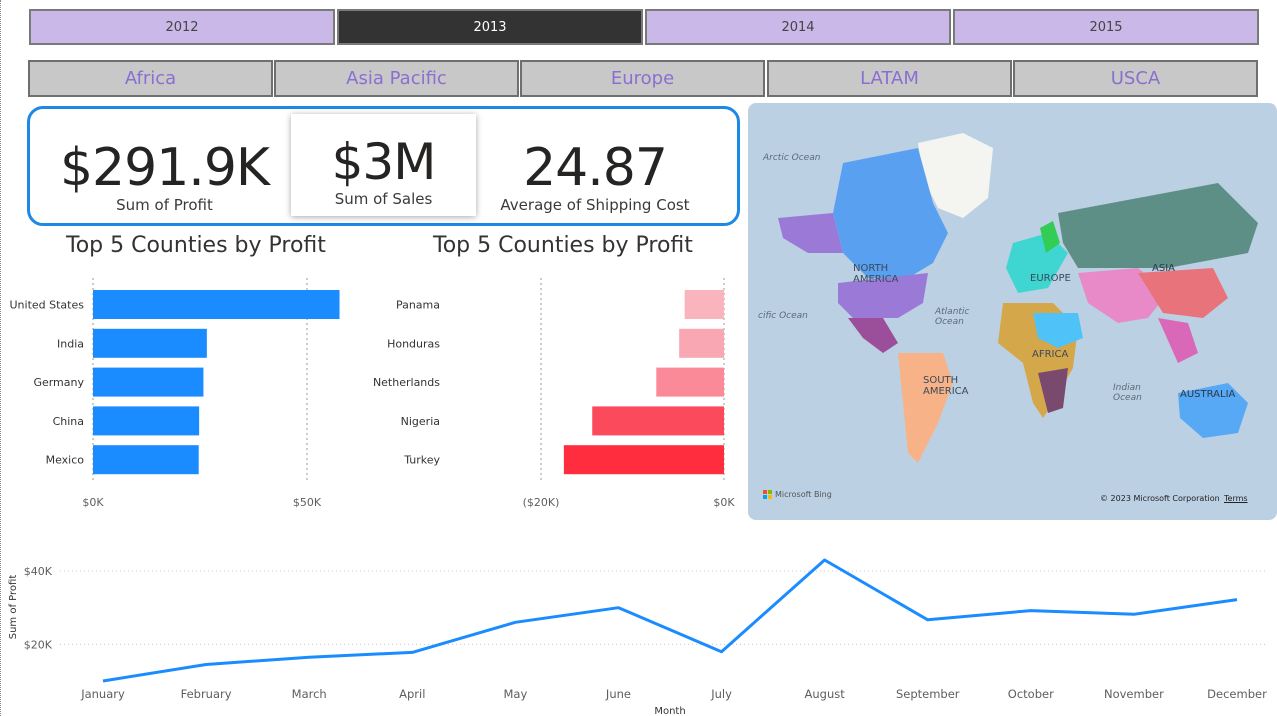 The width and height of the screenshot is (1277, 716). I want to click on category-label: Panama, so click(418, 305).